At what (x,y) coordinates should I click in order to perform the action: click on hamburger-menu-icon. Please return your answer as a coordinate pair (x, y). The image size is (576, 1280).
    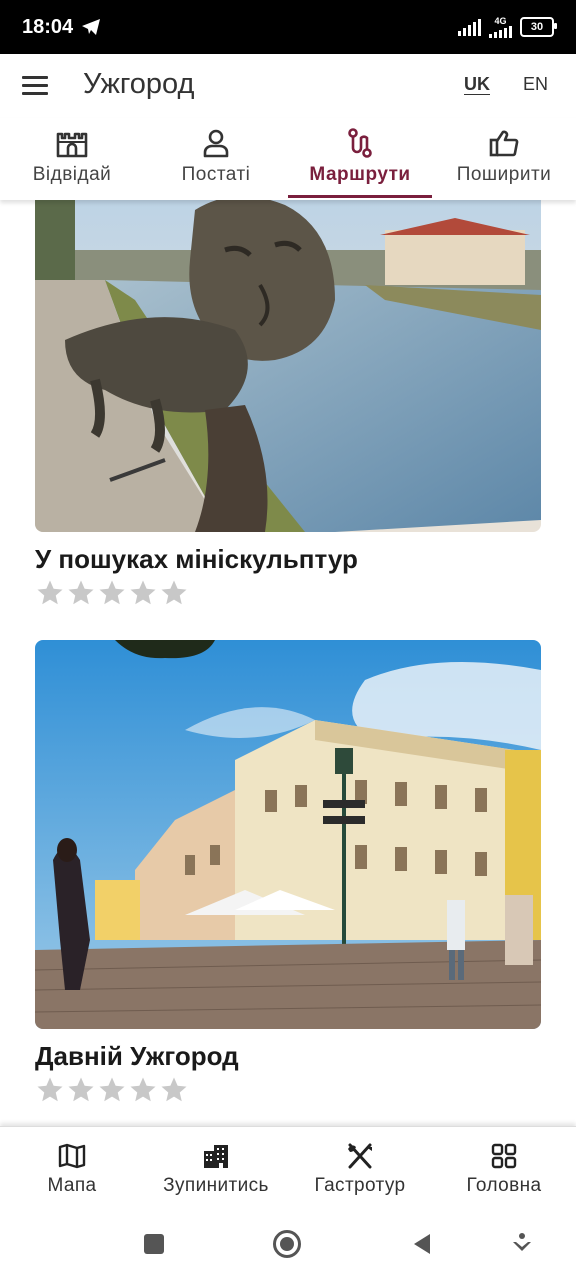
    Looking at the image, I should click on (35, 86).